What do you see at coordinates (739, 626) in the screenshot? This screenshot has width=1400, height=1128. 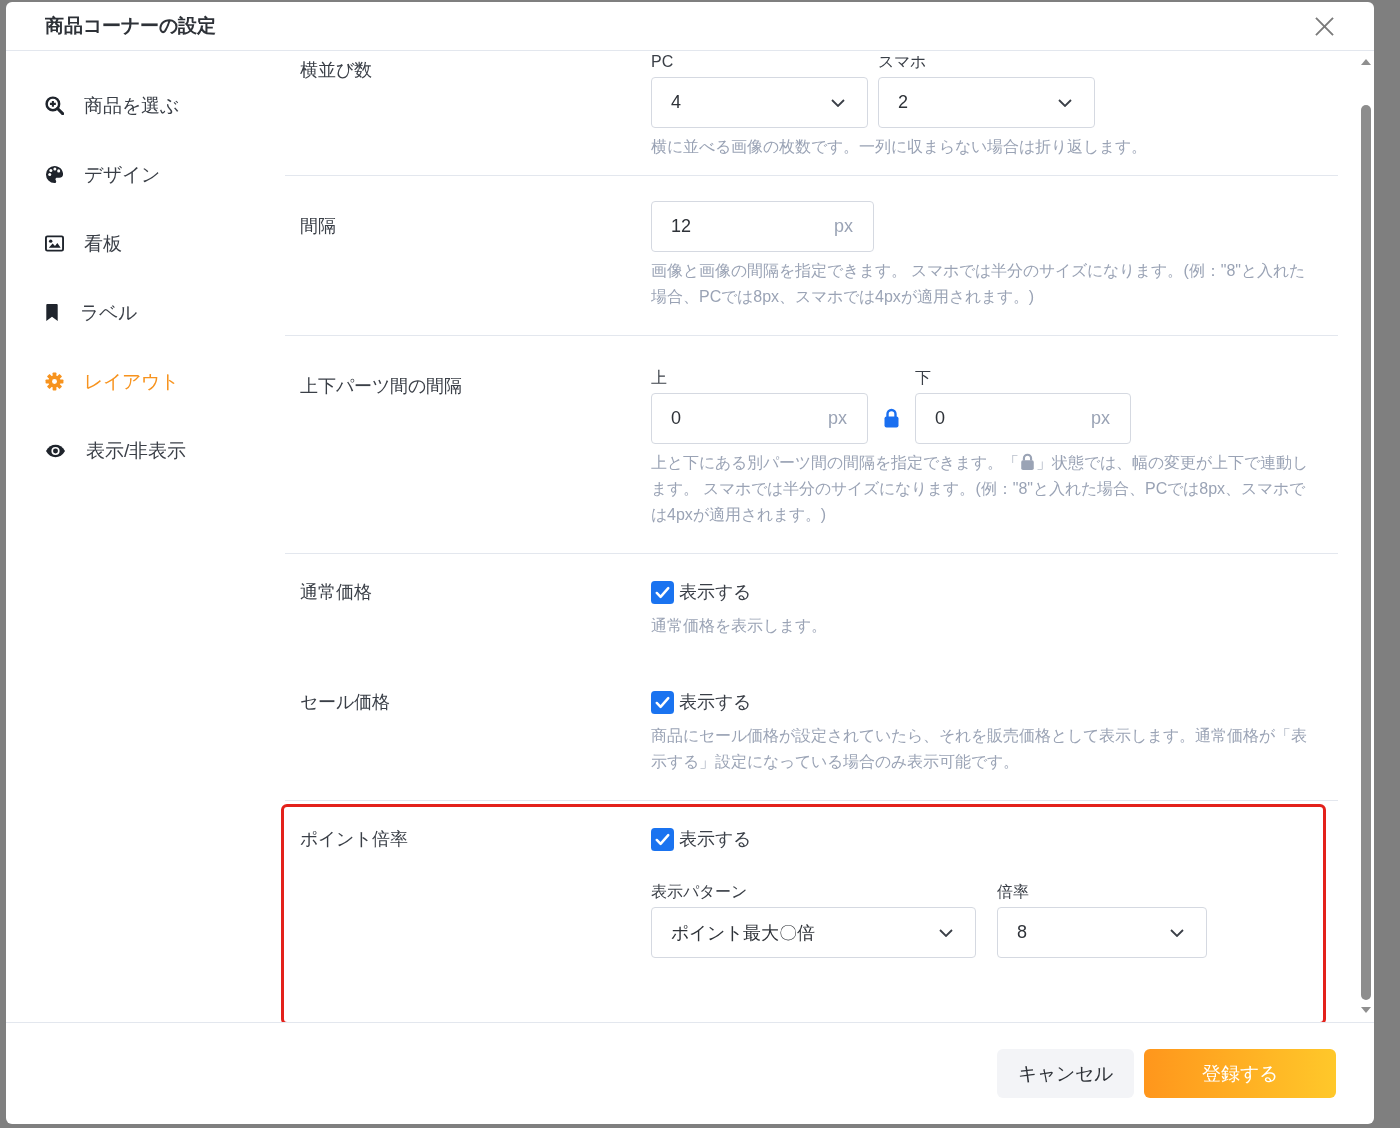 I see `help-text: 通常価格を表示します。` at bounding box center [739, 626].